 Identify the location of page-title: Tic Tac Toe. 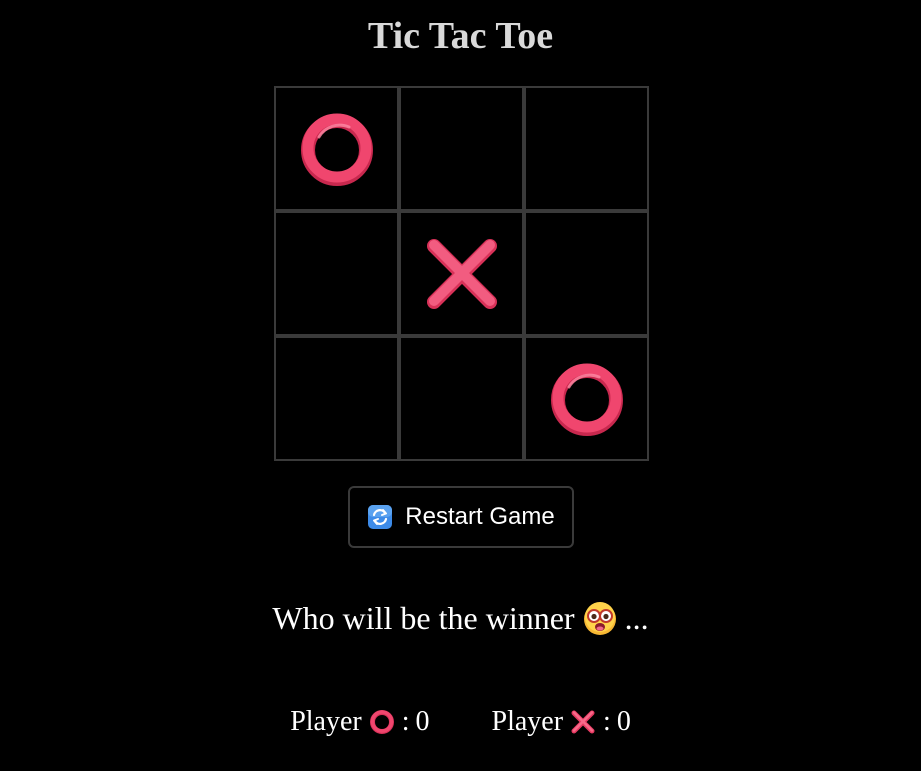
(460, 36).